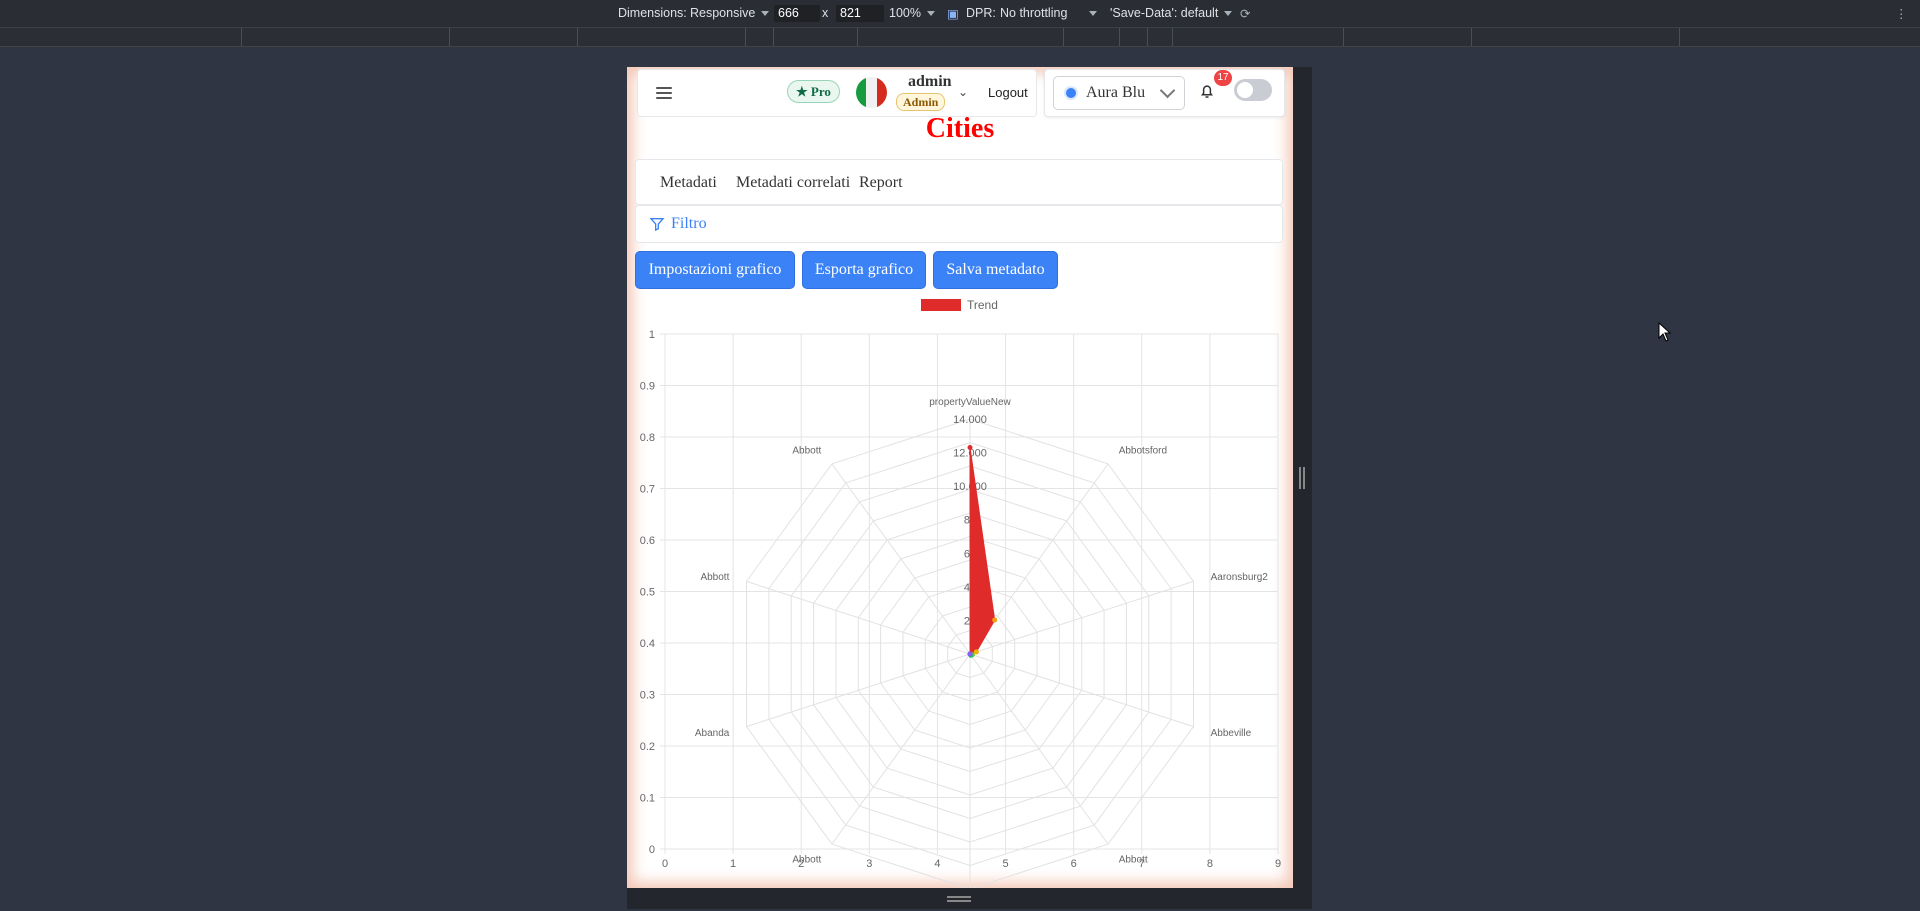 The image size is (1920, 911). Describe the element at coordinates (715, 270) in the screenshot. I see `chart-settings-button: Impostazioni grafico` at that location.